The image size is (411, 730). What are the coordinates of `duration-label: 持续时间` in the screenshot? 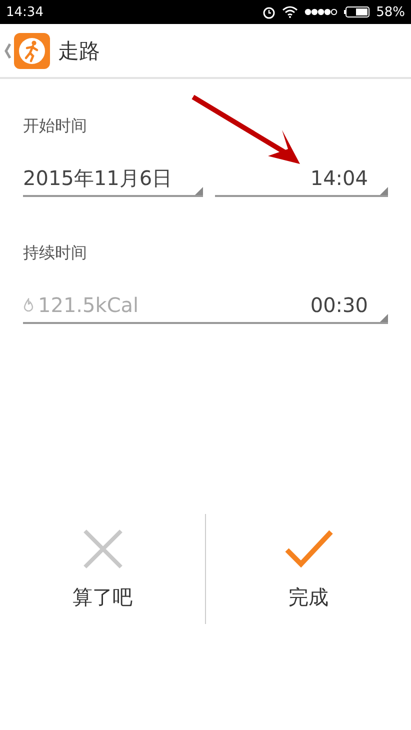 It's located at (55, 253).